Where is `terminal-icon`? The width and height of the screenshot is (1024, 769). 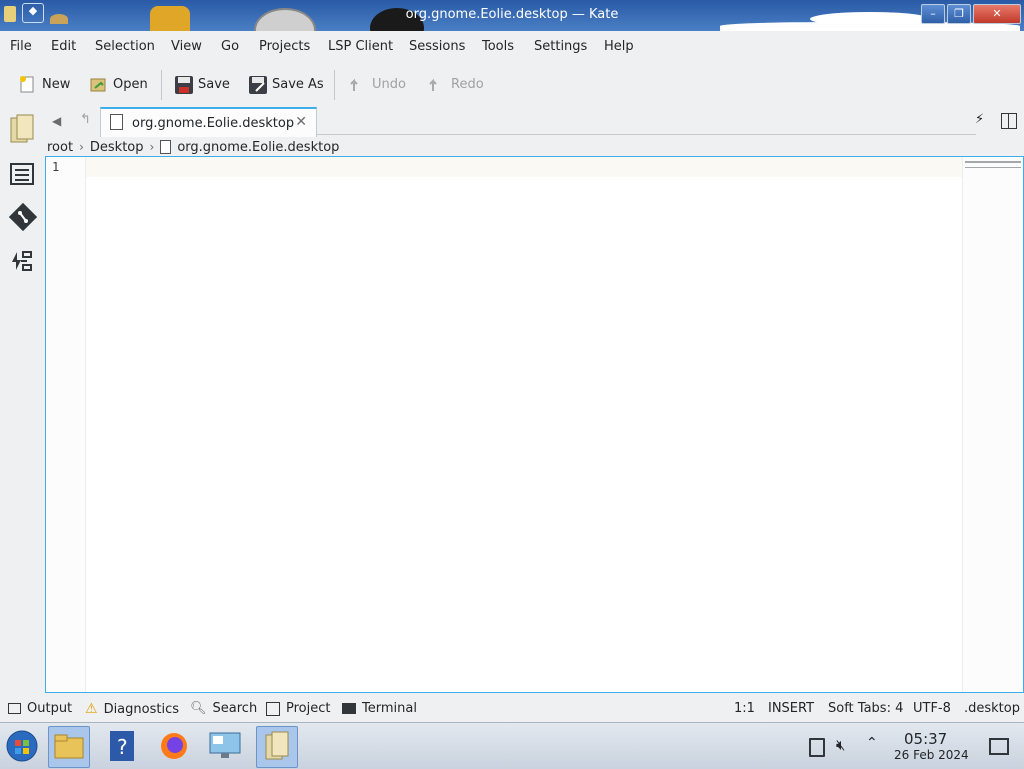
terminal-icon is located at coordinates (349, 708).